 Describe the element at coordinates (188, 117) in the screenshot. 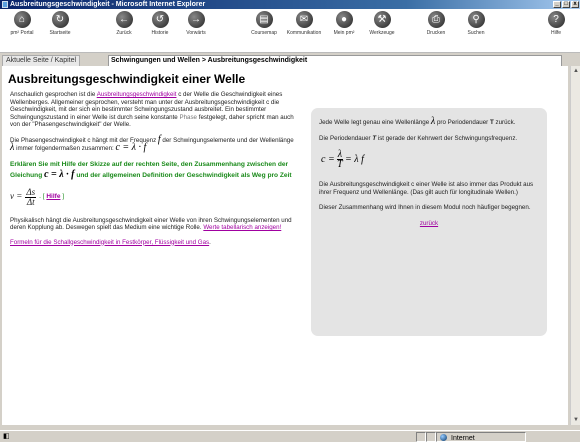

I see `phase-term: Phase` at that location.